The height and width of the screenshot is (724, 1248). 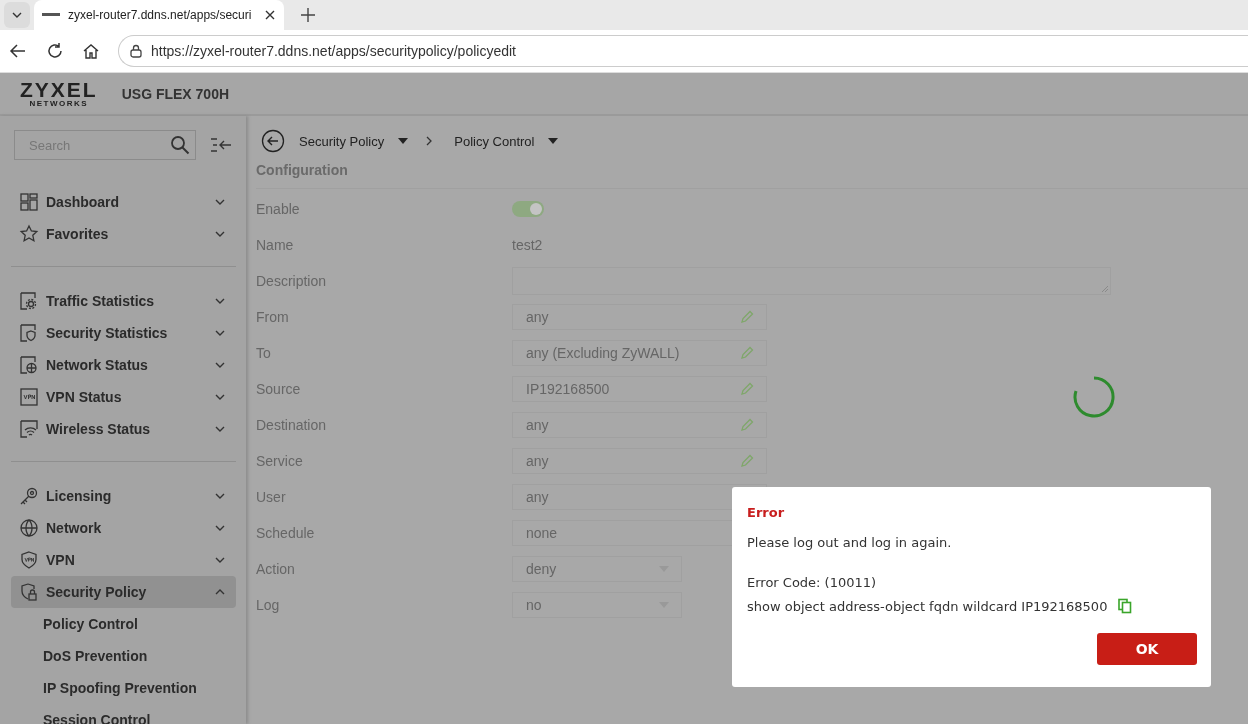 I want to click on tab-title: zyxel-router7.ddns.net/apps/securi, so click(x=160, y=15).